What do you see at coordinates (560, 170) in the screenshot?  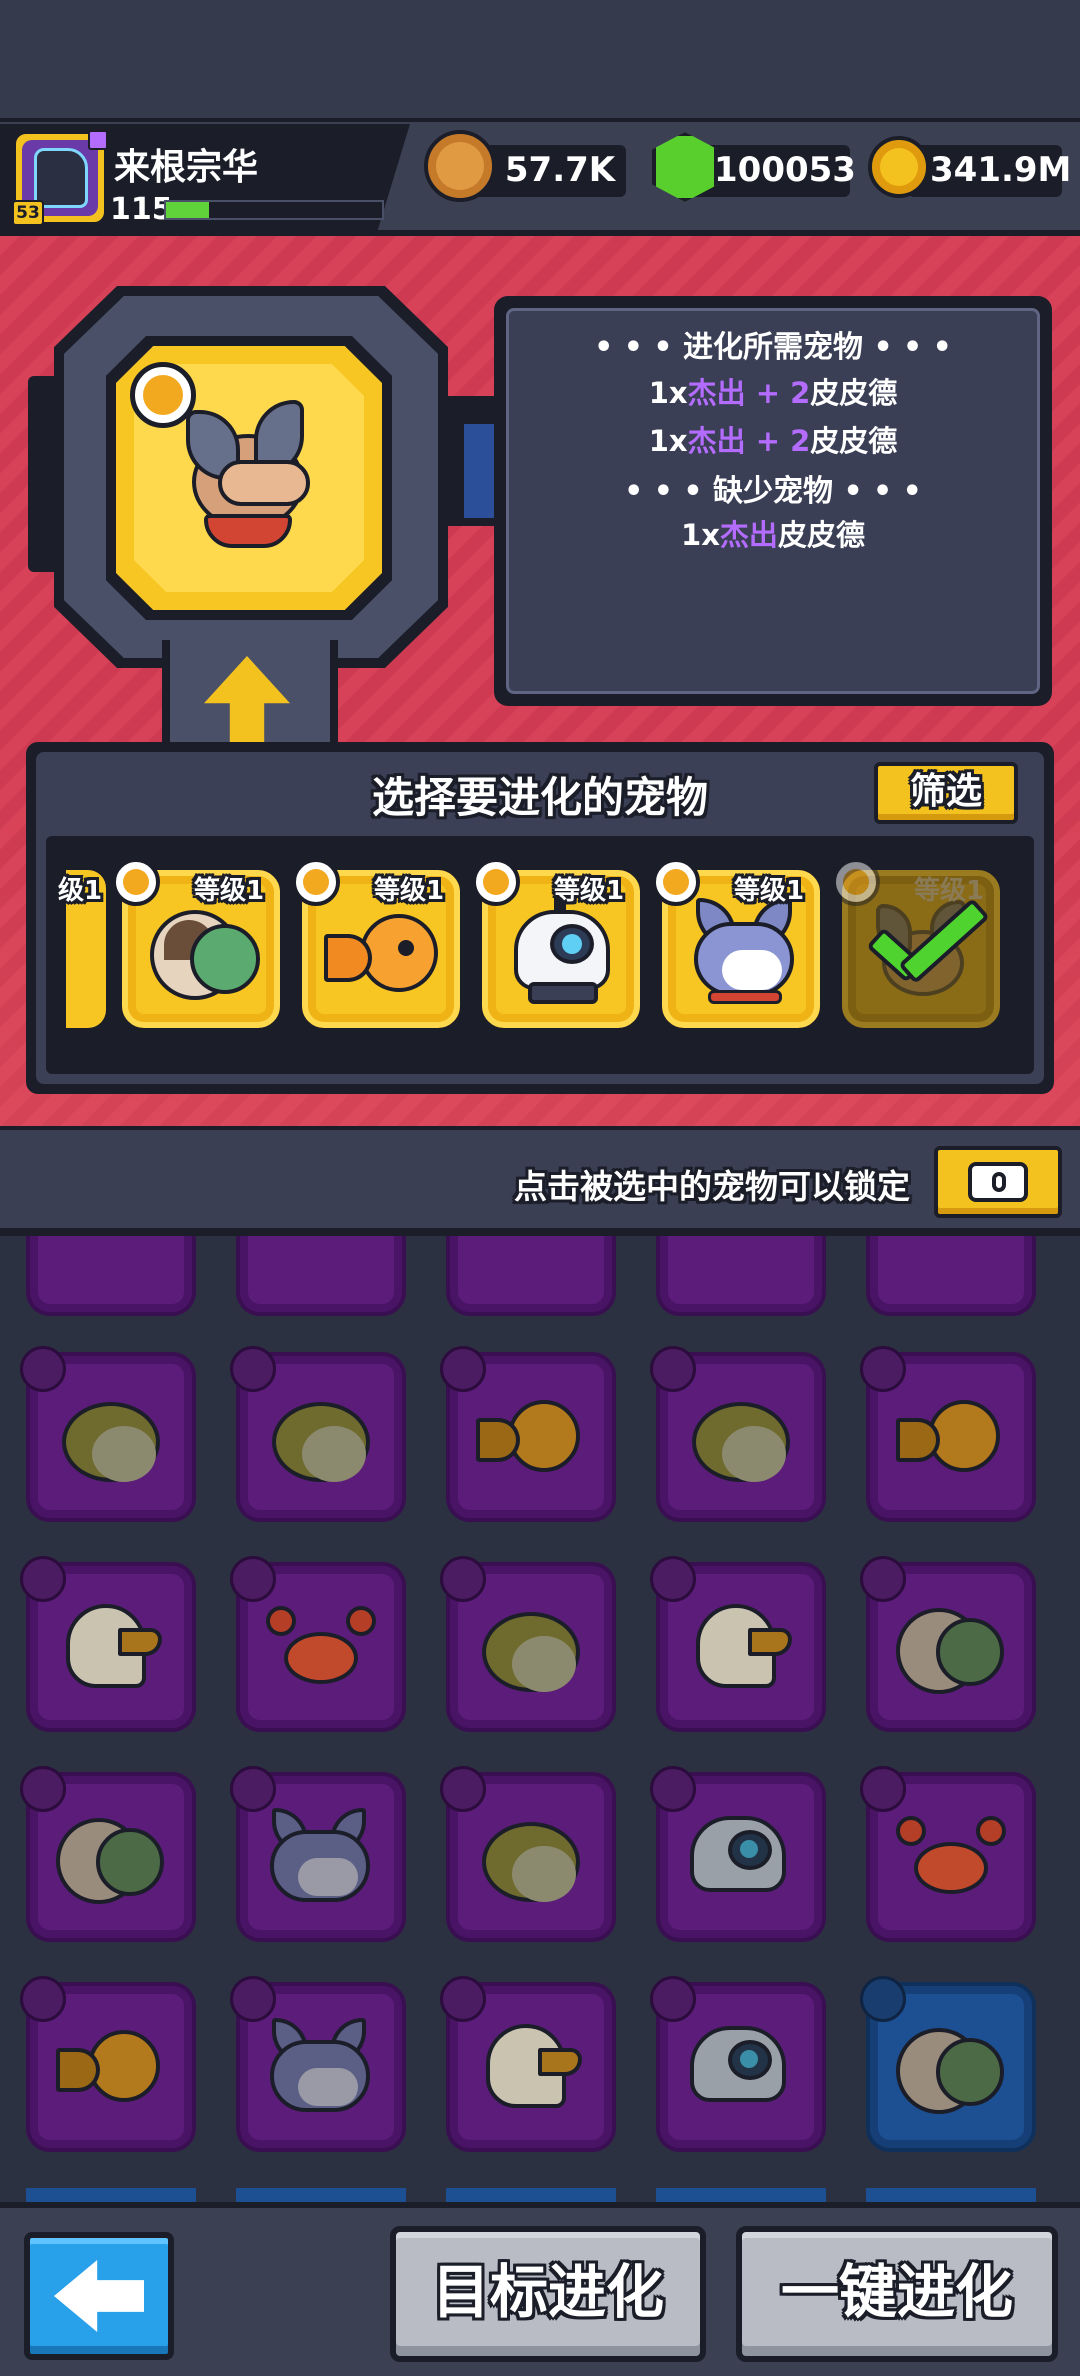 I see `lion-coin-value: 57.7K` at bounding box center [560, 170].